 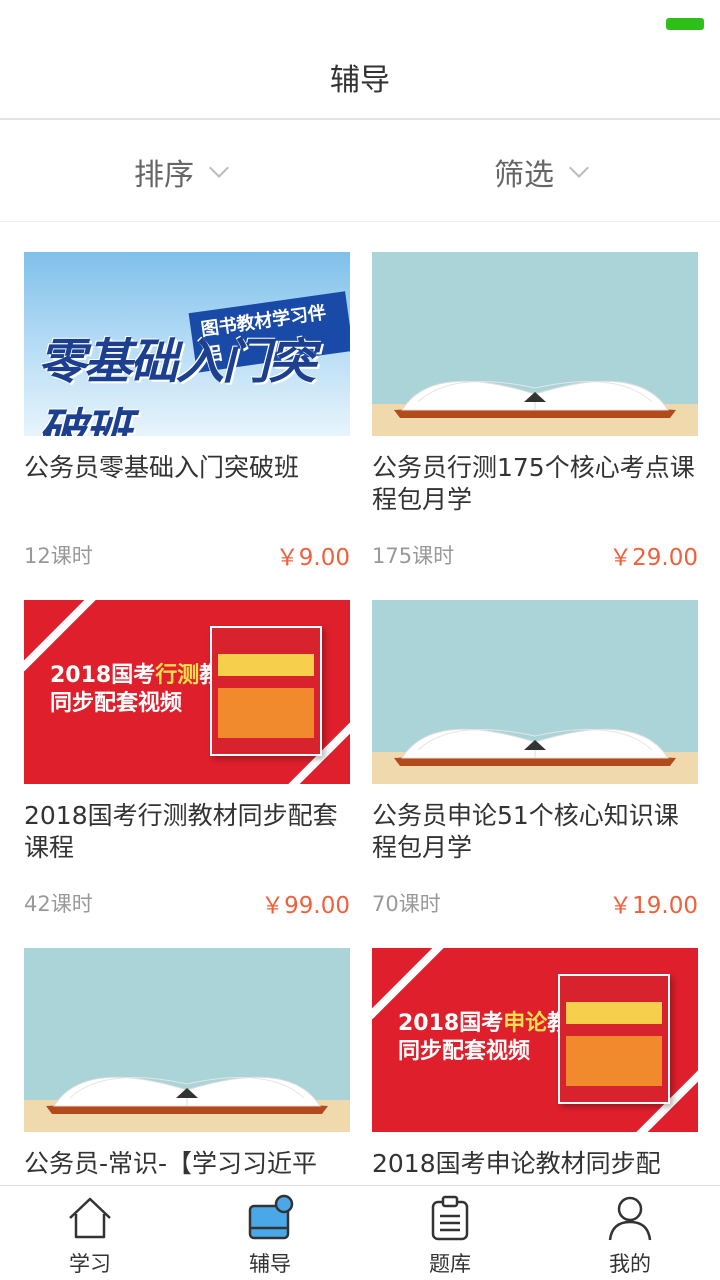 What do you see at coordinates (58, 556) in the screenshot?
I see `course-hours: 12课时` at bounding box center [58, 556].